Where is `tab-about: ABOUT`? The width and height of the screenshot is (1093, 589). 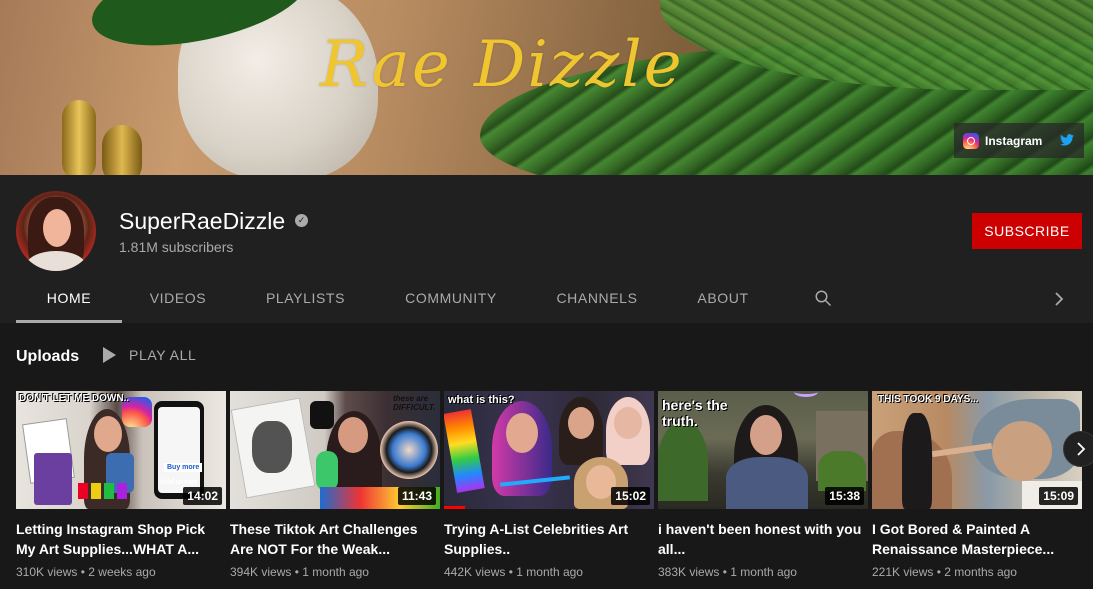 tab-about: ABOUT is located at coordinates (723, 299).